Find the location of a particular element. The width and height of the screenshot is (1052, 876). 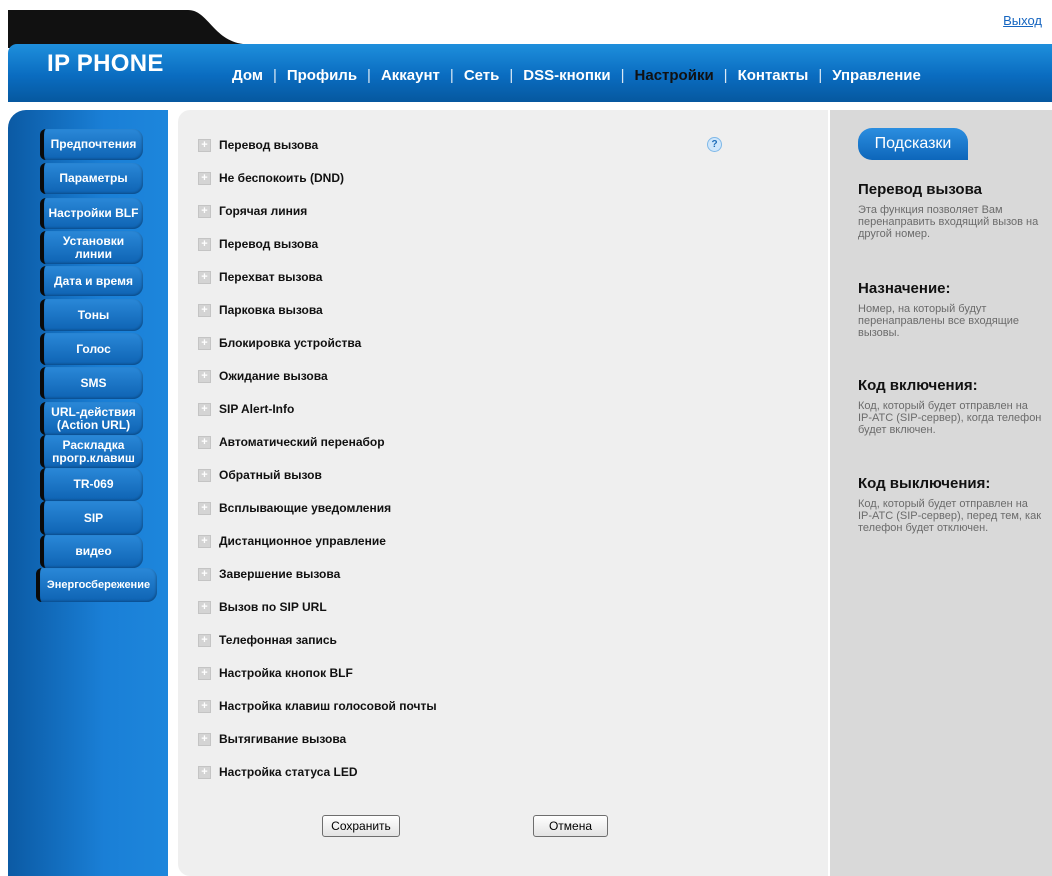

settings-section: + Дистанционное управление is located at coordinates (292, 541).